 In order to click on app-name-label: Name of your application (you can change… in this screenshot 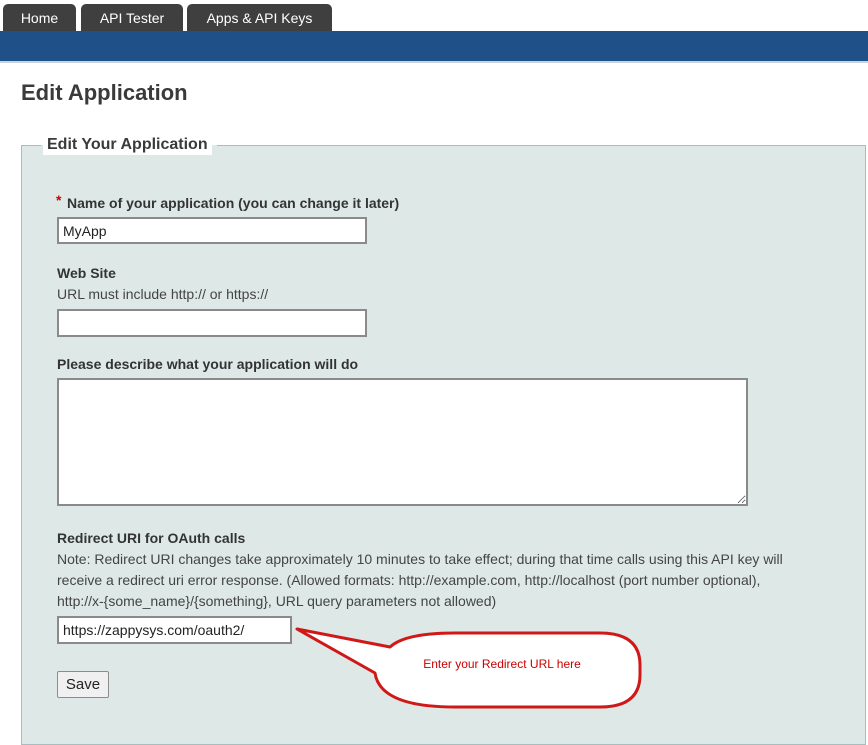, I will do `click(233, 203)`.